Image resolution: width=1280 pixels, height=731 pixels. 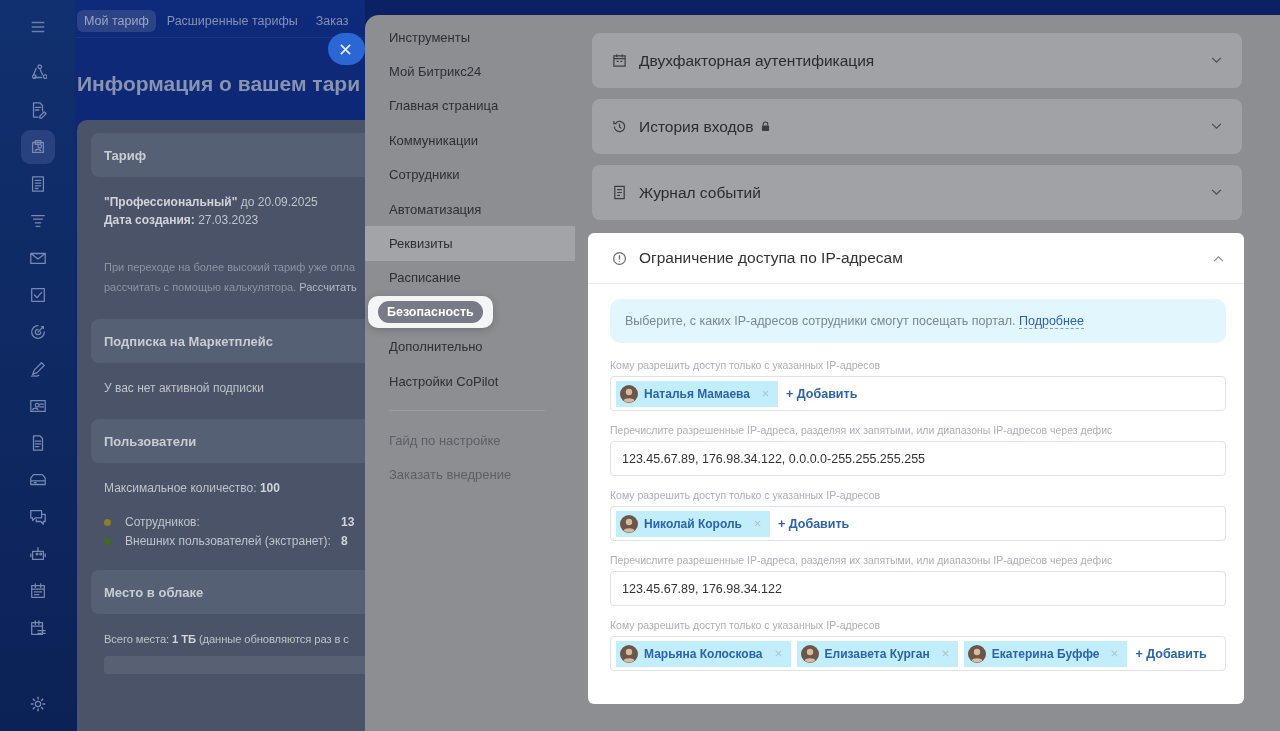 I want to click on user-chip: Екатерина Буффе, so click(x=1045, y=653).